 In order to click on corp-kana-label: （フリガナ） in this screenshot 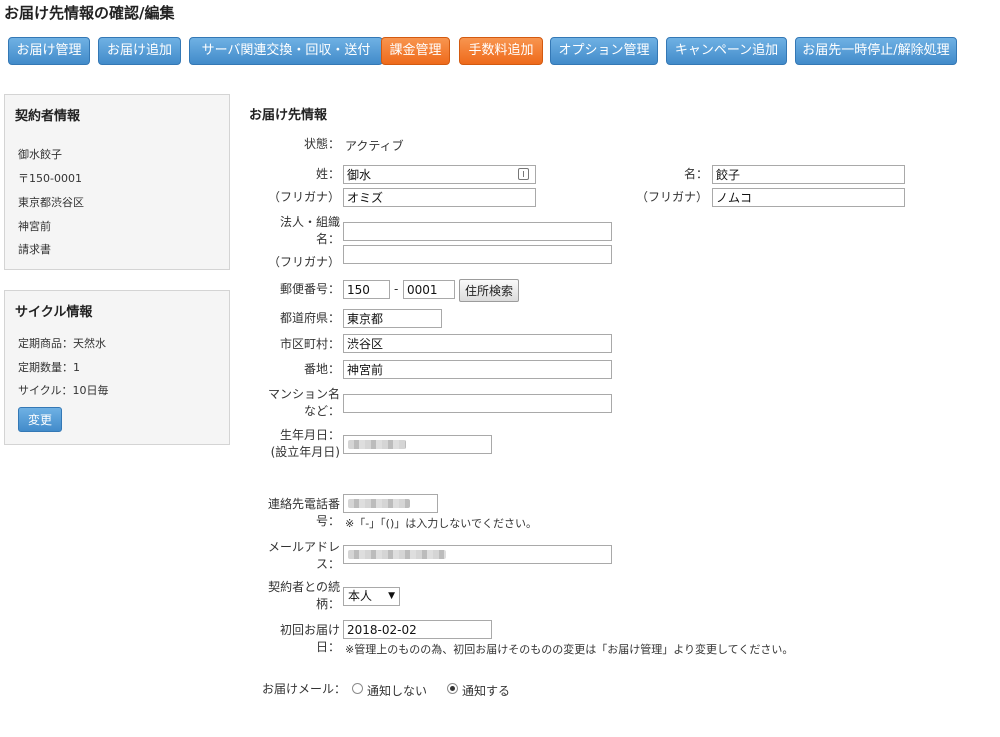, I will do `click(303, 262)`.